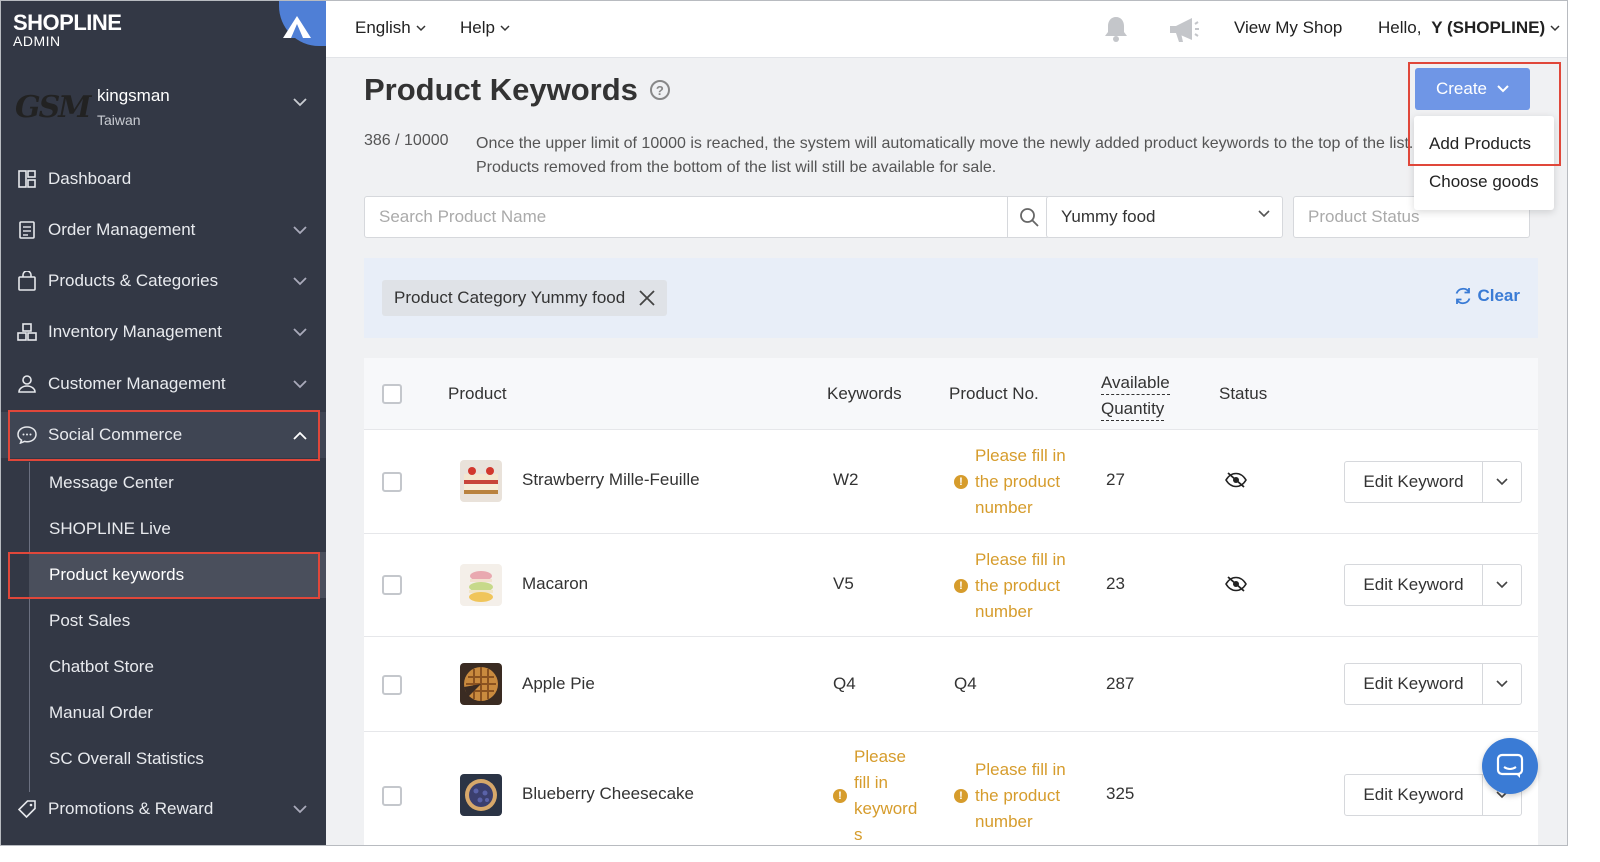  I want to click on filter-tag: Product Category Yummy food, so click(525, 298).